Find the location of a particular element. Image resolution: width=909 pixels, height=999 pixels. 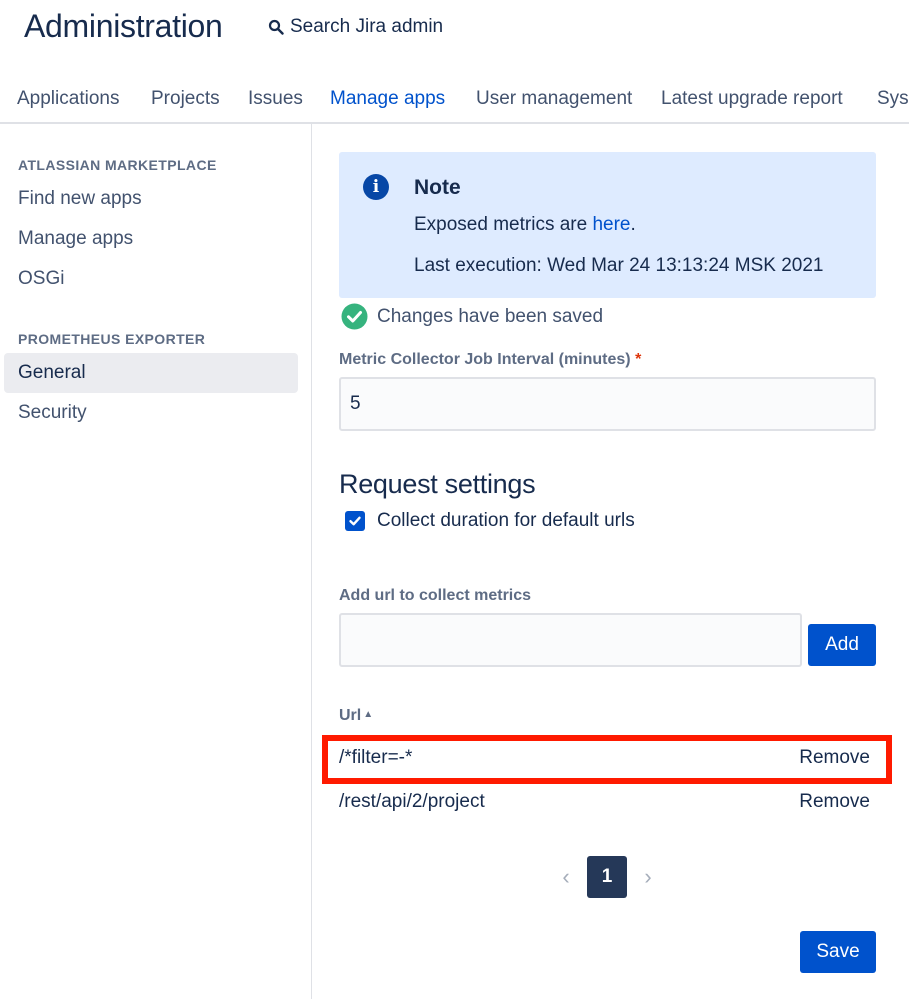

success-text: Changes have been saved is located at coordinates (490, 316).